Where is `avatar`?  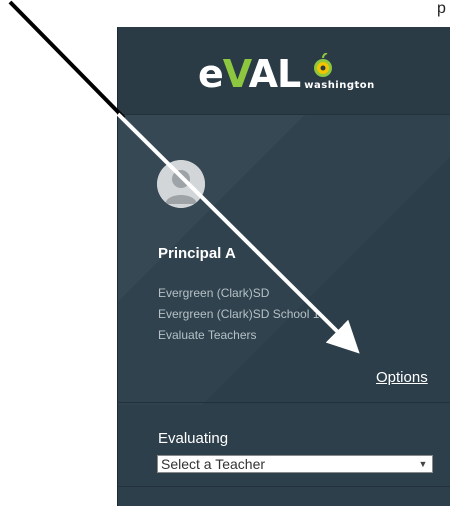
avatar is located at coordinates (181, 184).